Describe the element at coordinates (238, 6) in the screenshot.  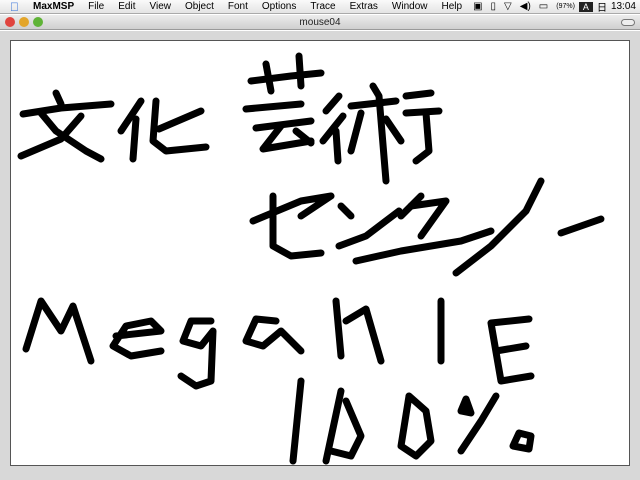
I see `menu-font: Font` at that location.